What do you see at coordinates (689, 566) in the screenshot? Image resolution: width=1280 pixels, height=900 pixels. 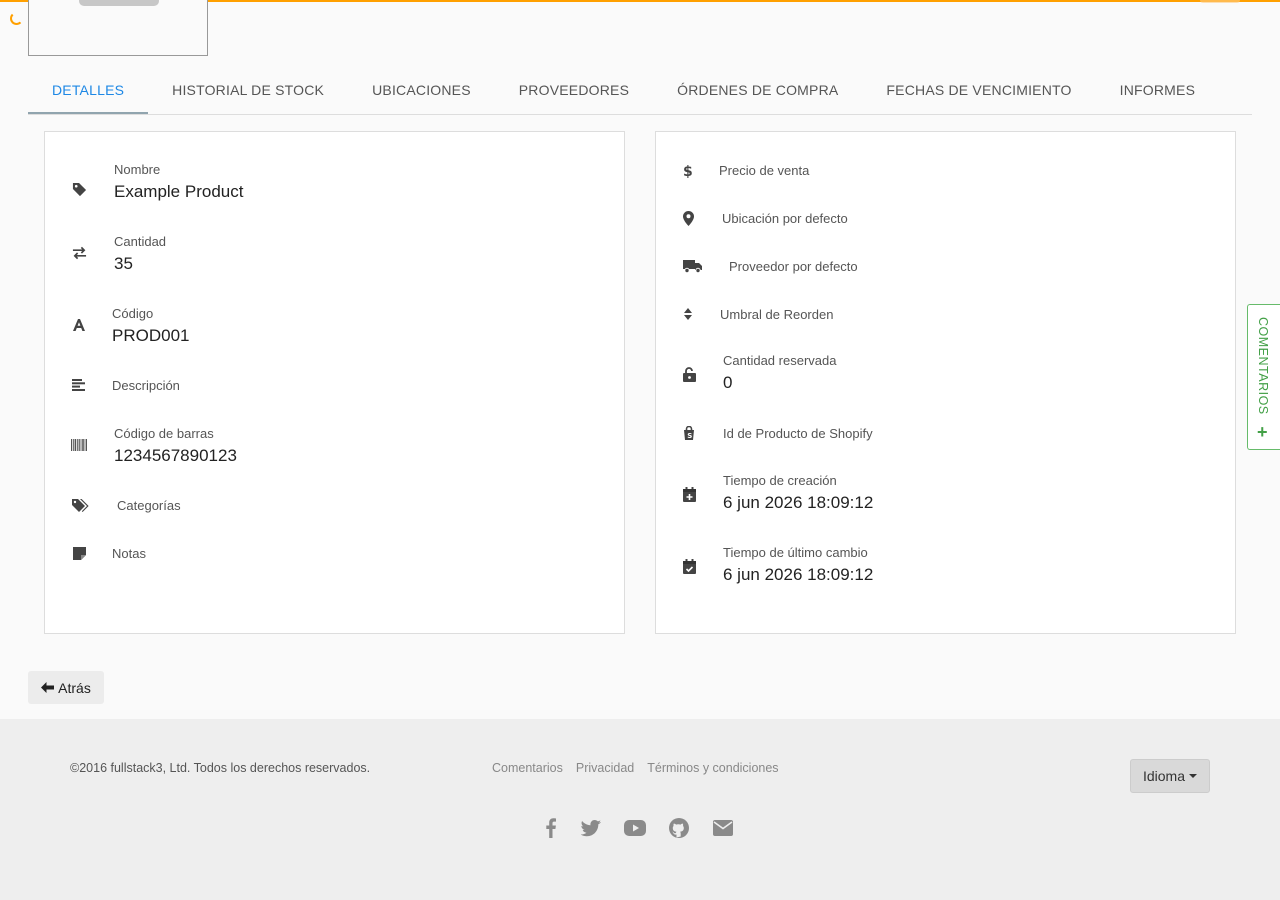 I see `calendar-check-icon` at bounding box center [689, 566].